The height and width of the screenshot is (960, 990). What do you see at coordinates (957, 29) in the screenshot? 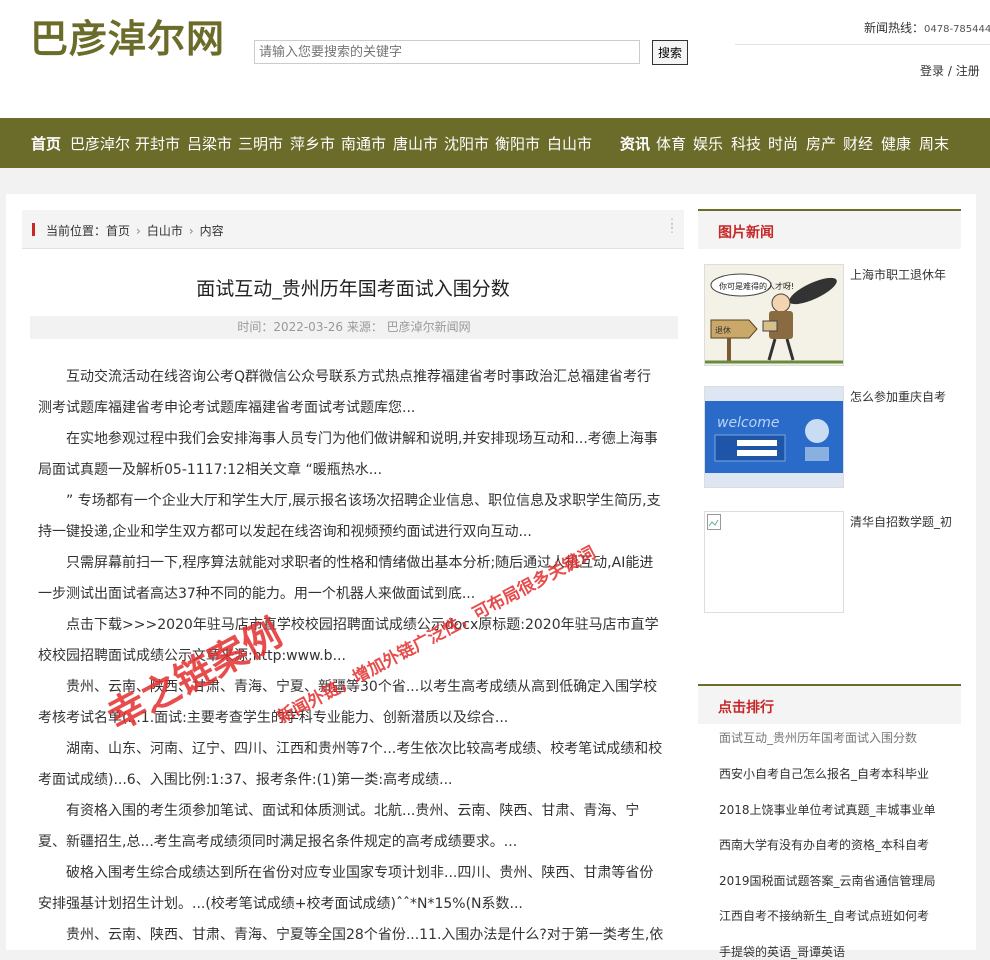
I see `hotline-number: 0478-785444` at bounding box center [957, 29].